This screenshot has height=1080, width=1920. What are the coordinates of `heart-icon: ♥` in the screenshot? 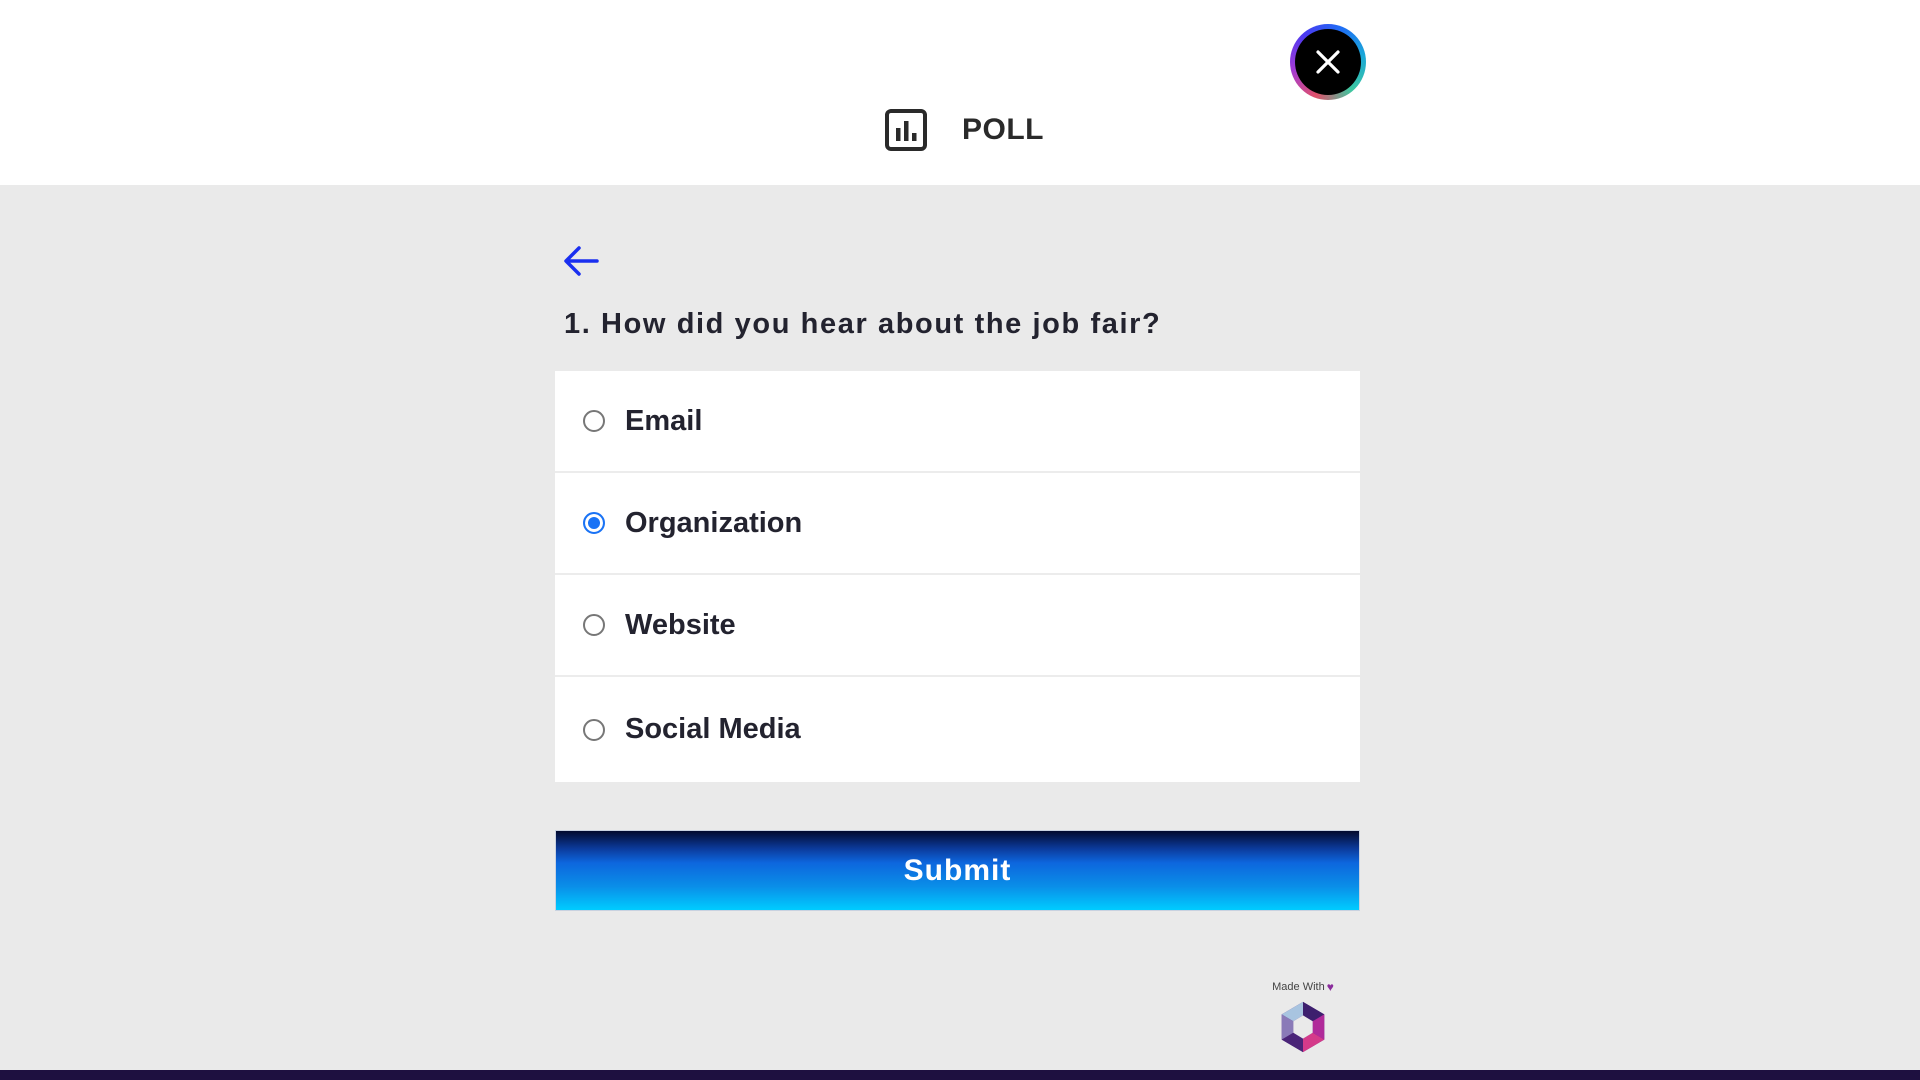 It's located at (1330, 987).